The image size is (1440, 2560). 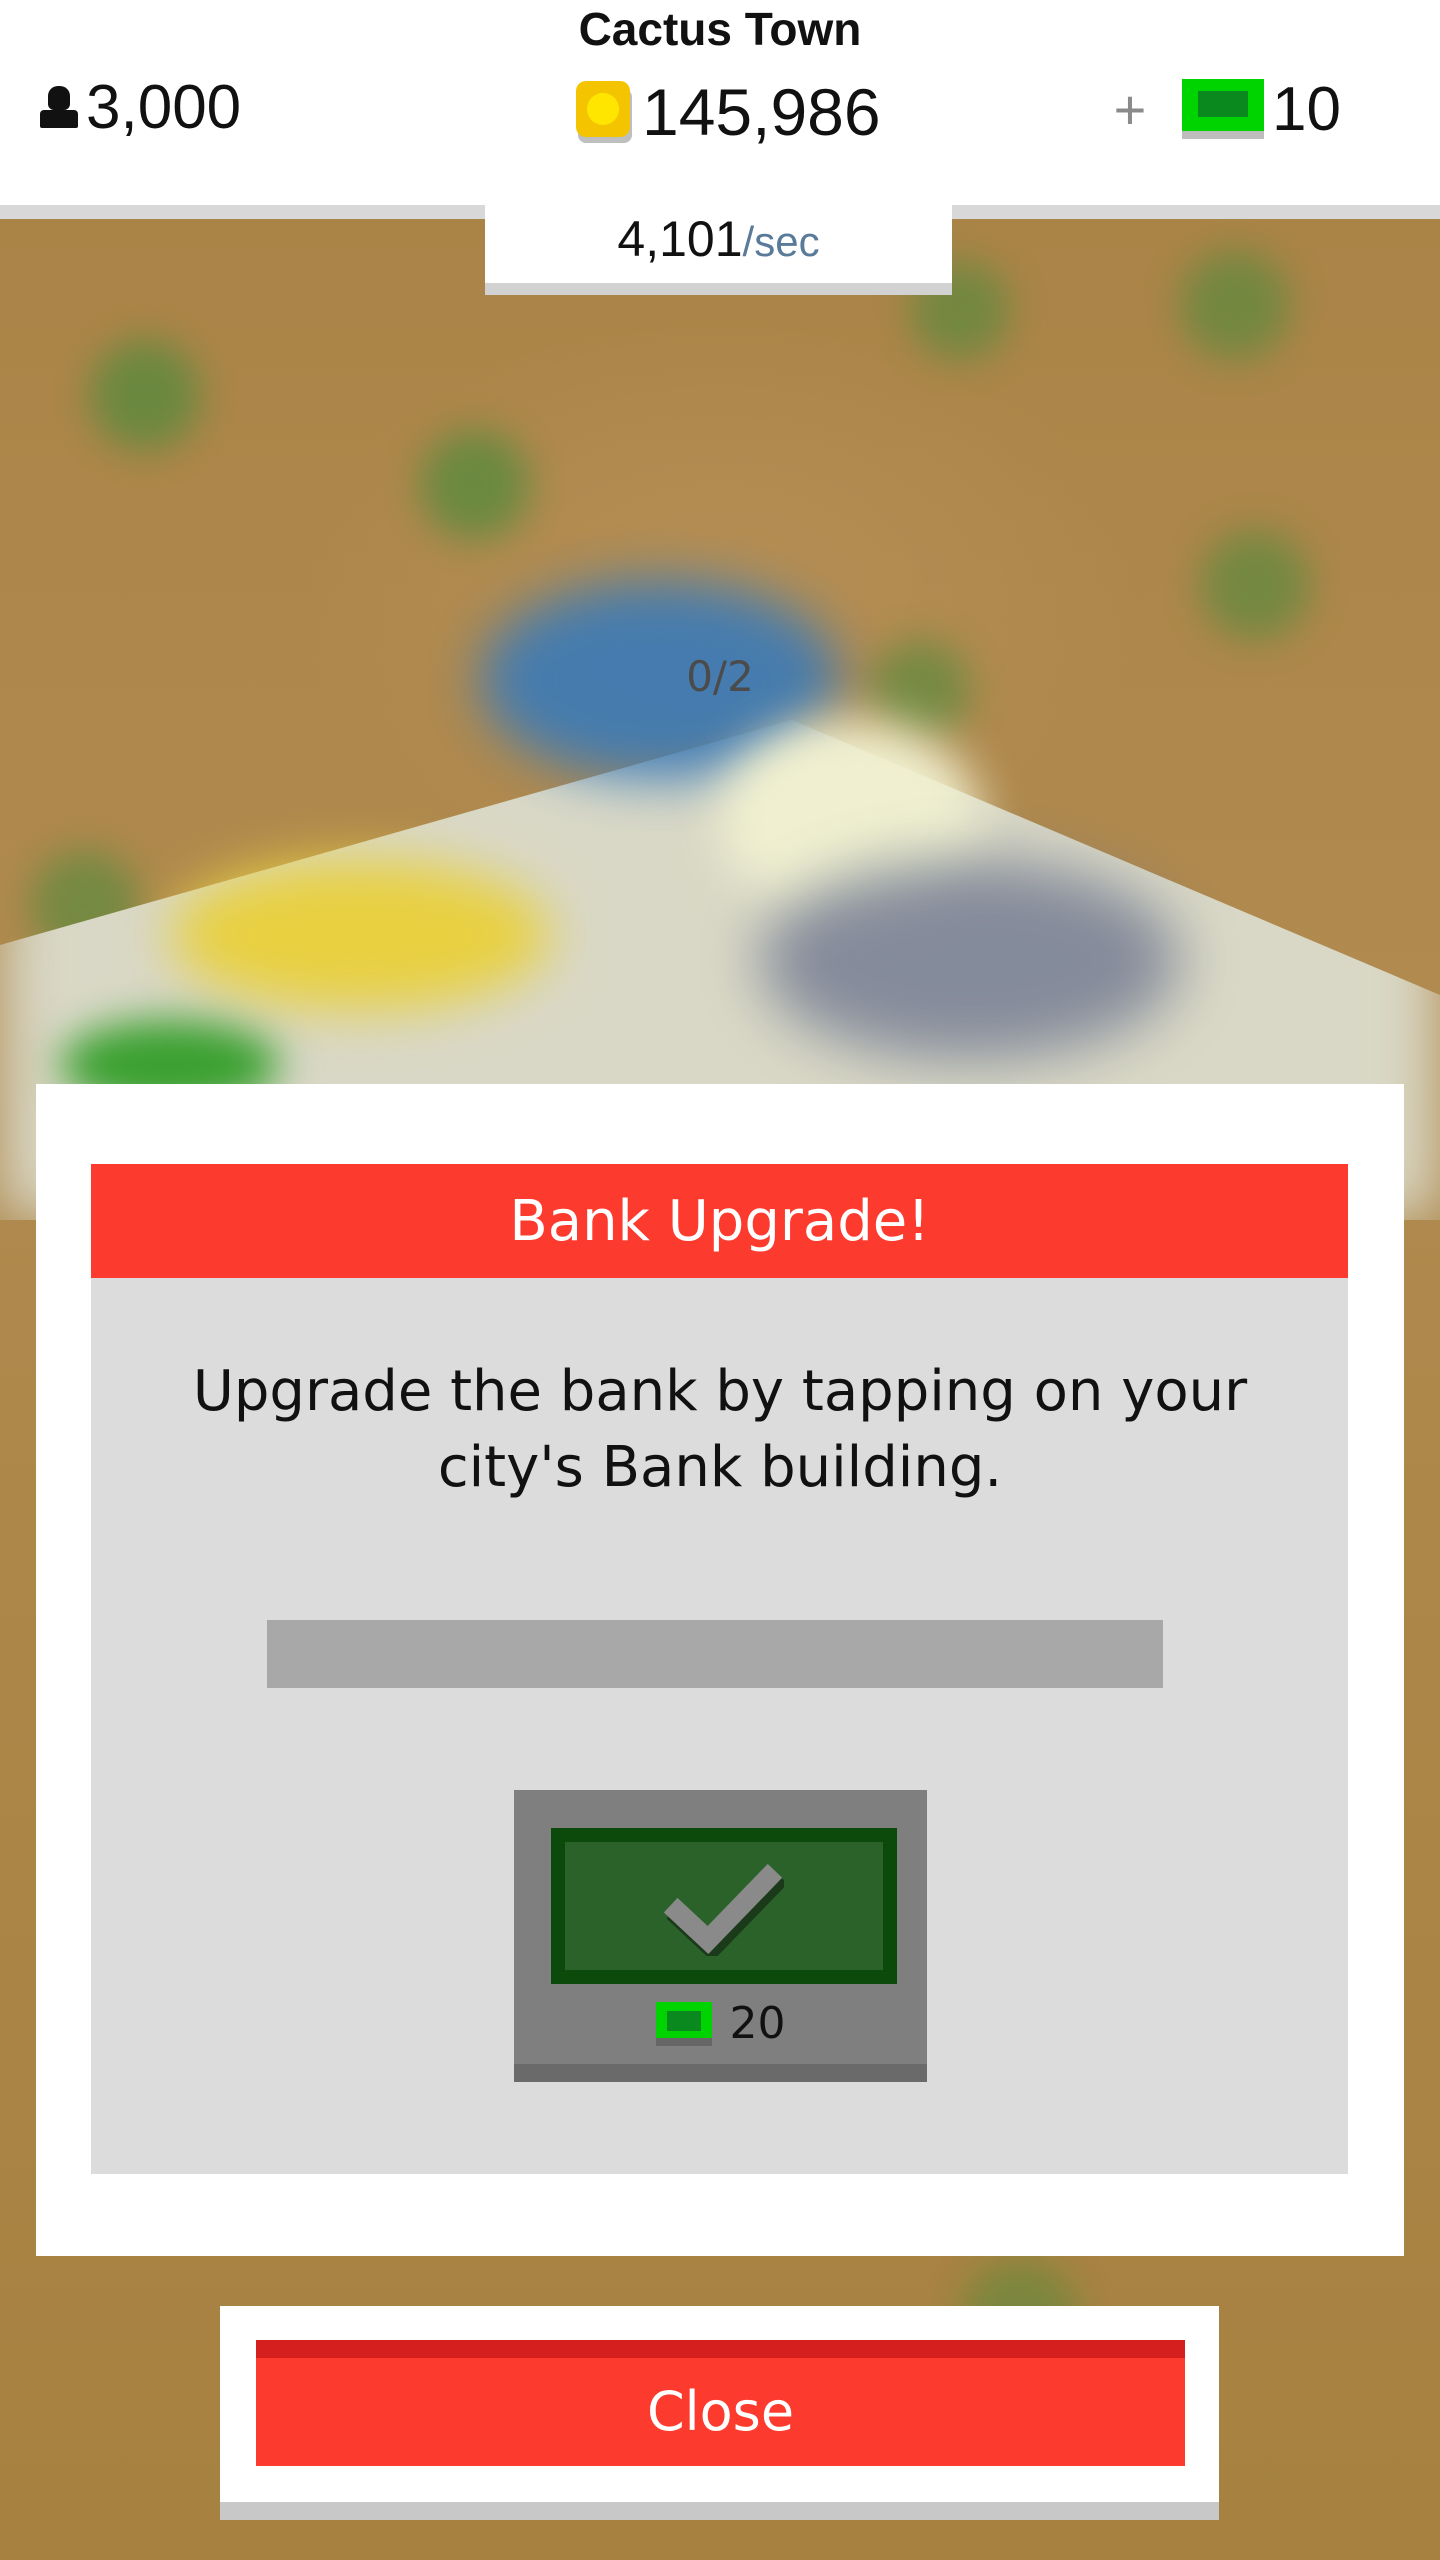 I want to click on income-rate-value: 4,101, so click(x=680, y=239).